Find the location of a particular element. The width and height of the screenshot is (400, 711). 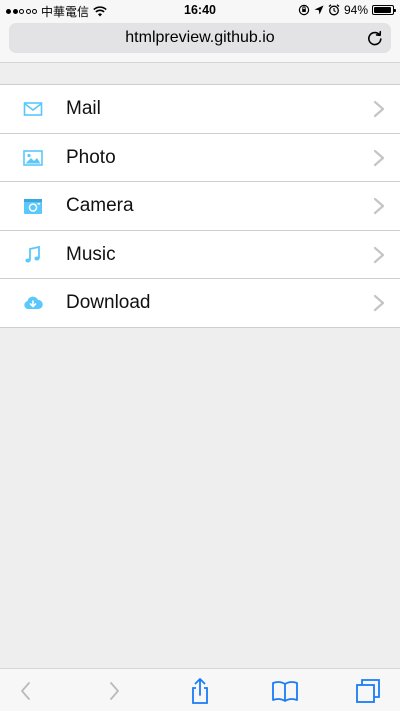

bookmarks-icon is located at coordinates (285, 691).